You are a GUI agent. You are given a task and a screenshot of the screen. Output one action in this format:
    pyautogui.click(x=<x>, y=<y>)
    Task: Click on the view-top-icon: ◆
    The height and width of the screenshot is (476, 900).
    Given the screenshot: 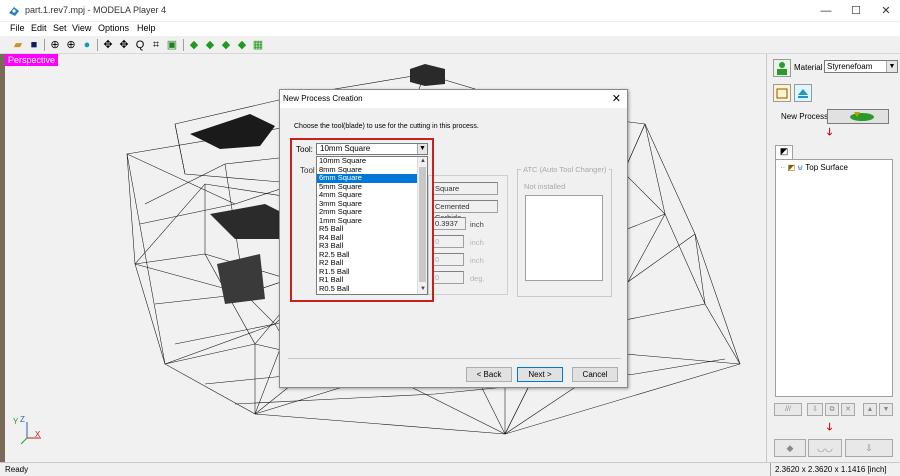 What is the action you would take?
    pyautogui.click(x=226, y=45)
    